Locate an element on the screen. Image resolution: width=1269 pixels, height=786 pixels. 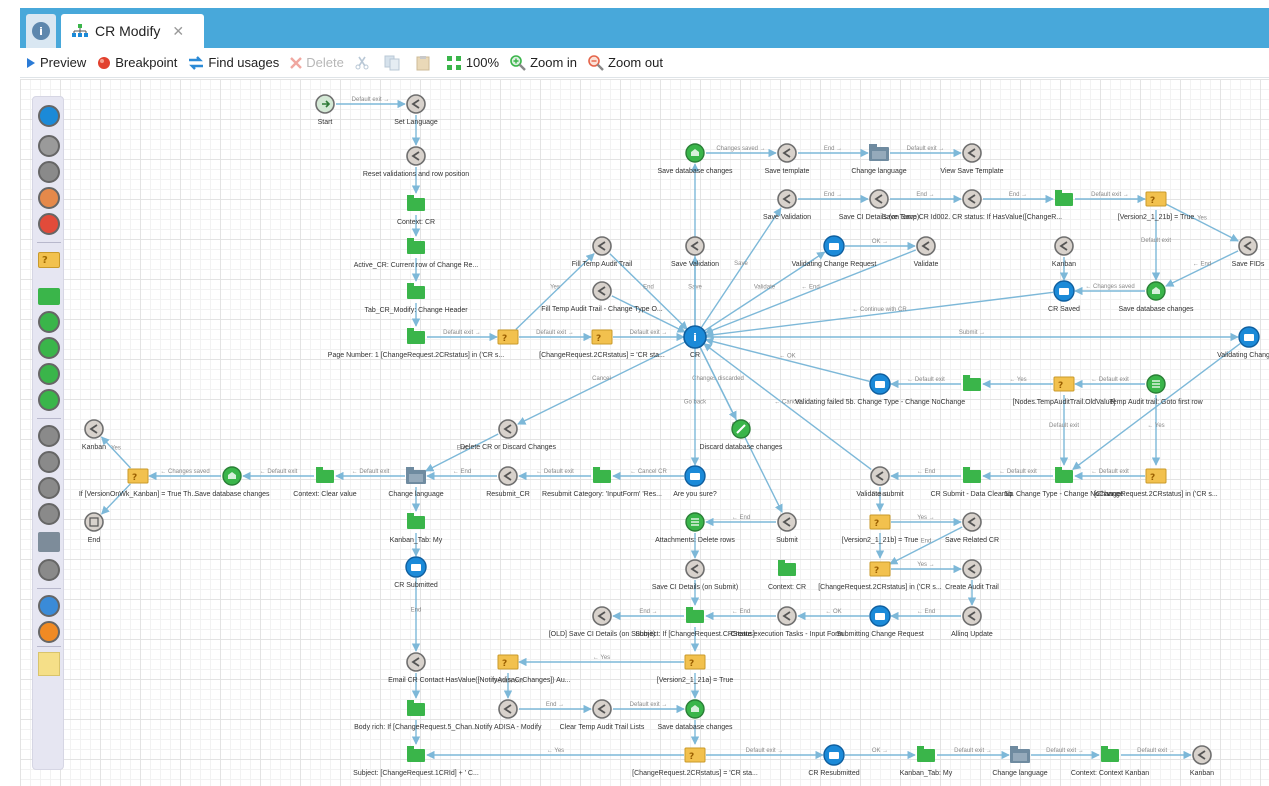
palette-info-icon is located at coordinates (49, 116).